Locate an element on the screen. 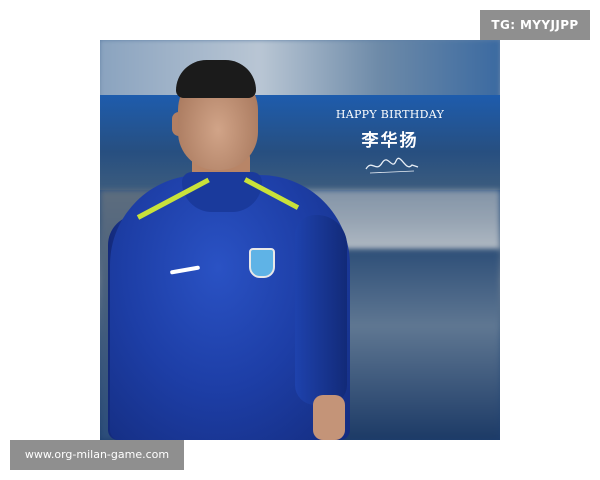  stadium-background-top is located at coordinates (300, 70).